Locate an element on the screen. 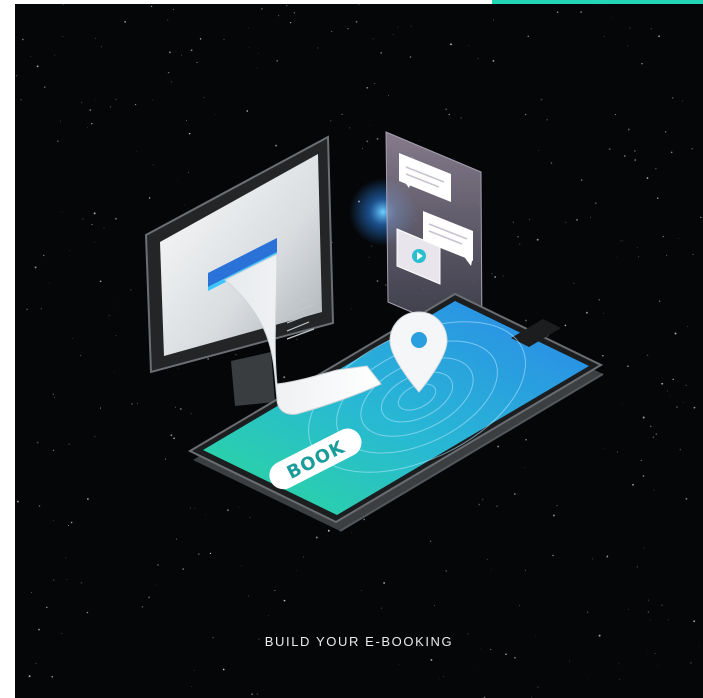  monitor is located at coordinates (239, 270).